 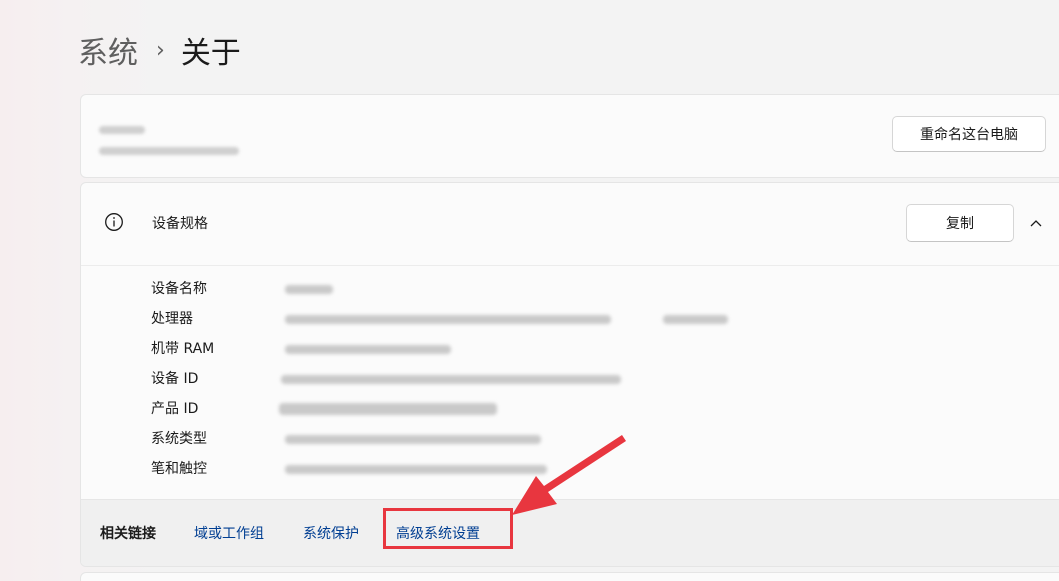 What do you see at coordinates (114, 222) in the screenshot?
I see `info-icon` at bounding box center [114, 222].